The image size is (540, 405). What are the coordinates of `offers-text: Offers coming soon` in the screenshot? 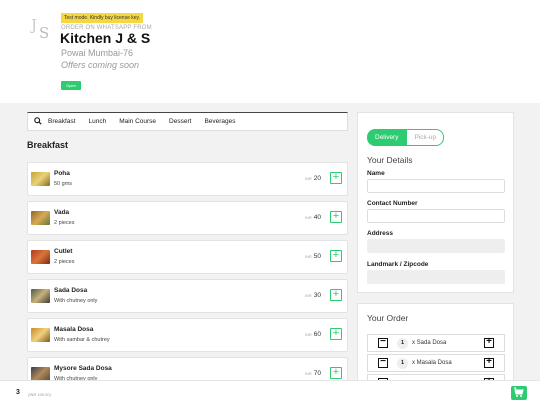 It's located at (100, 65).